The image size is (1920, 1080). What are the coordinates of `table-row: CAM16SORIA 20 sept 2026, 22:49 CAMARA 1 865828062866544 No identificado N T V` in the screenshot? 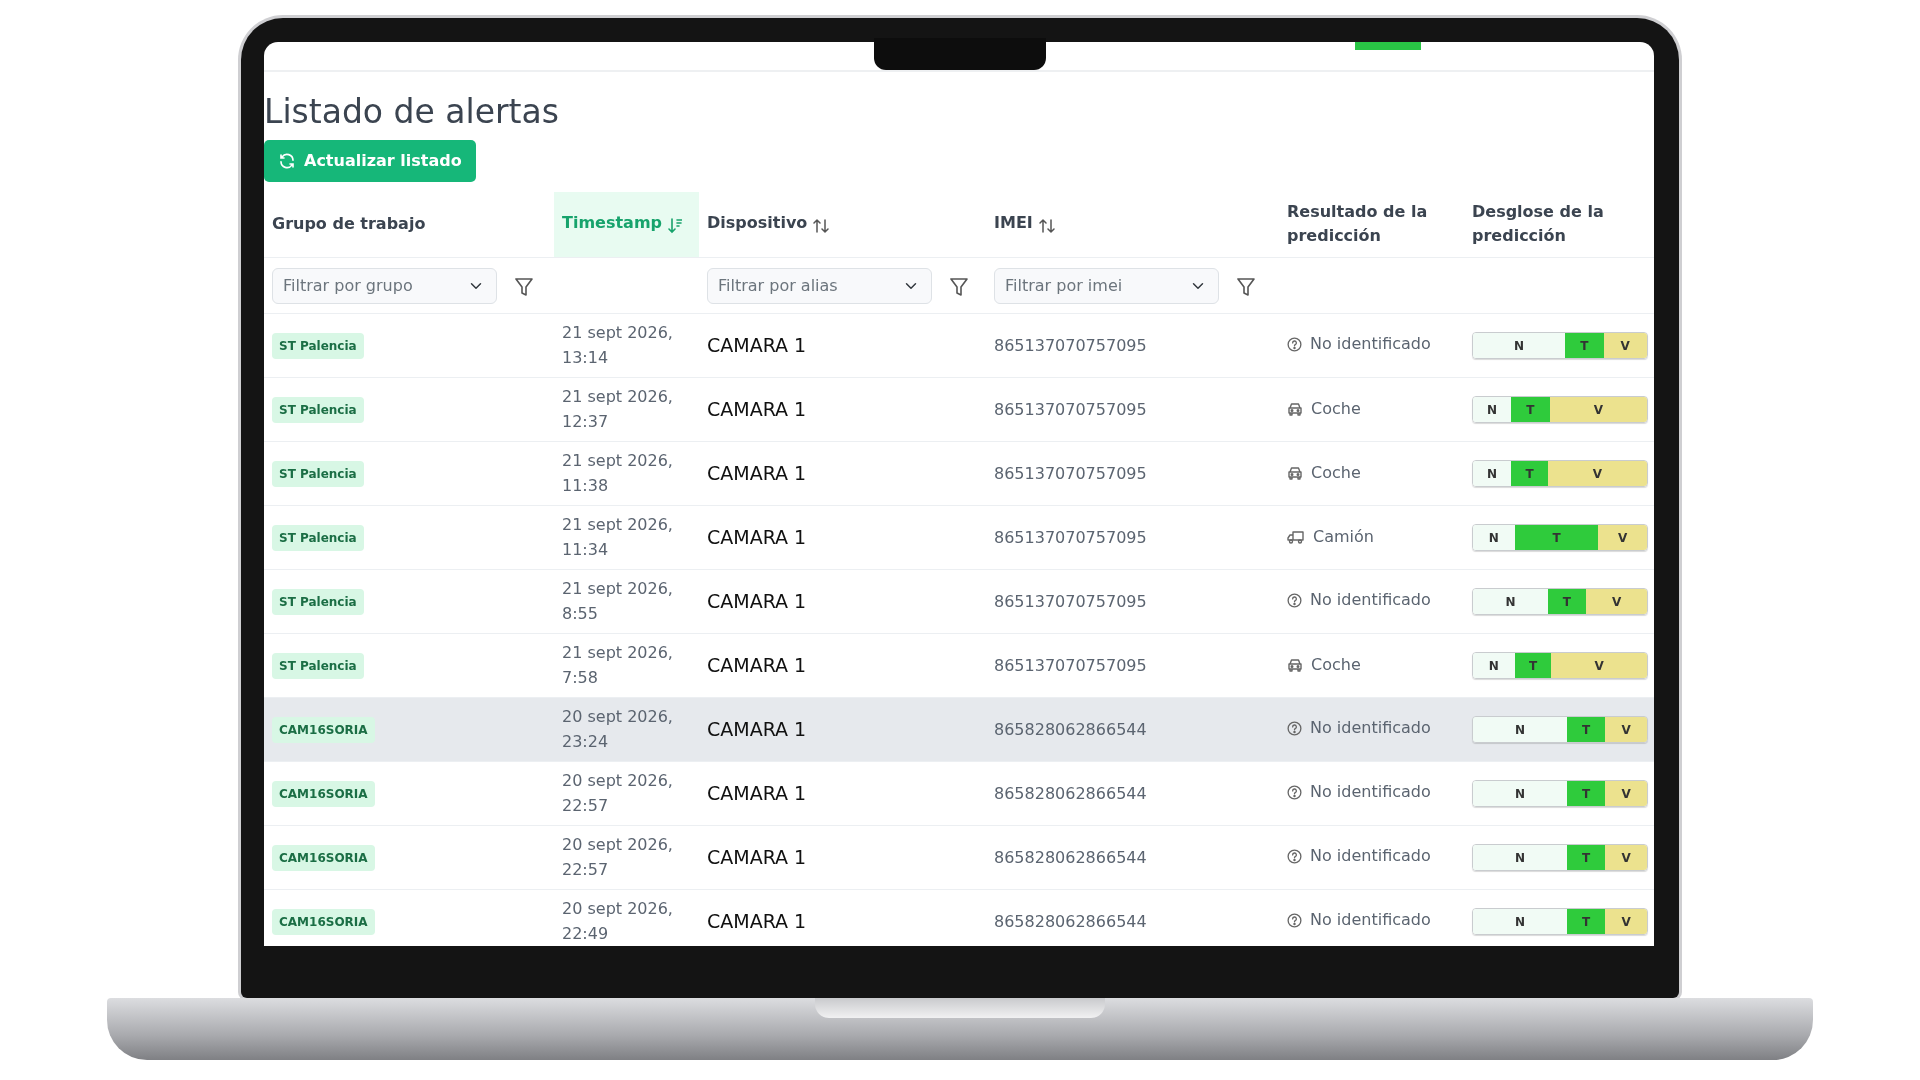 It's located at (959, 917).